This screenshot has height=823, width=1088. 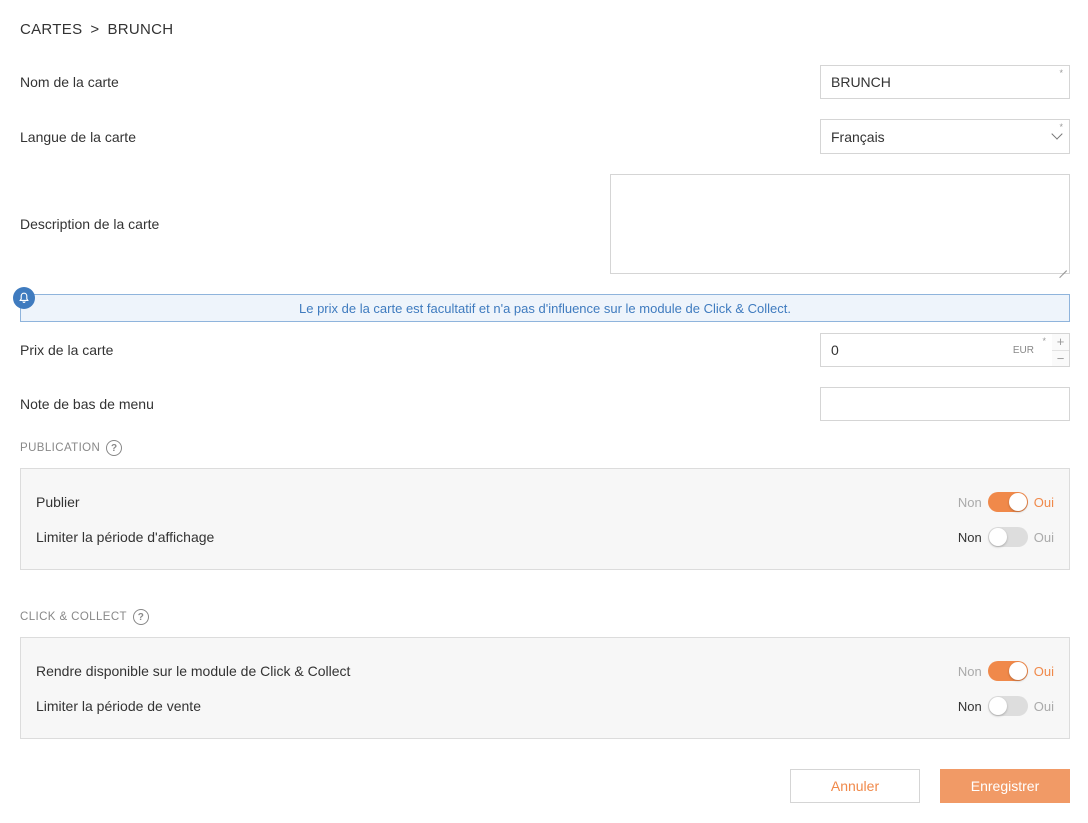 I want to click on footer-note-label: Note de bas de menu, so click(x=87, y=404).